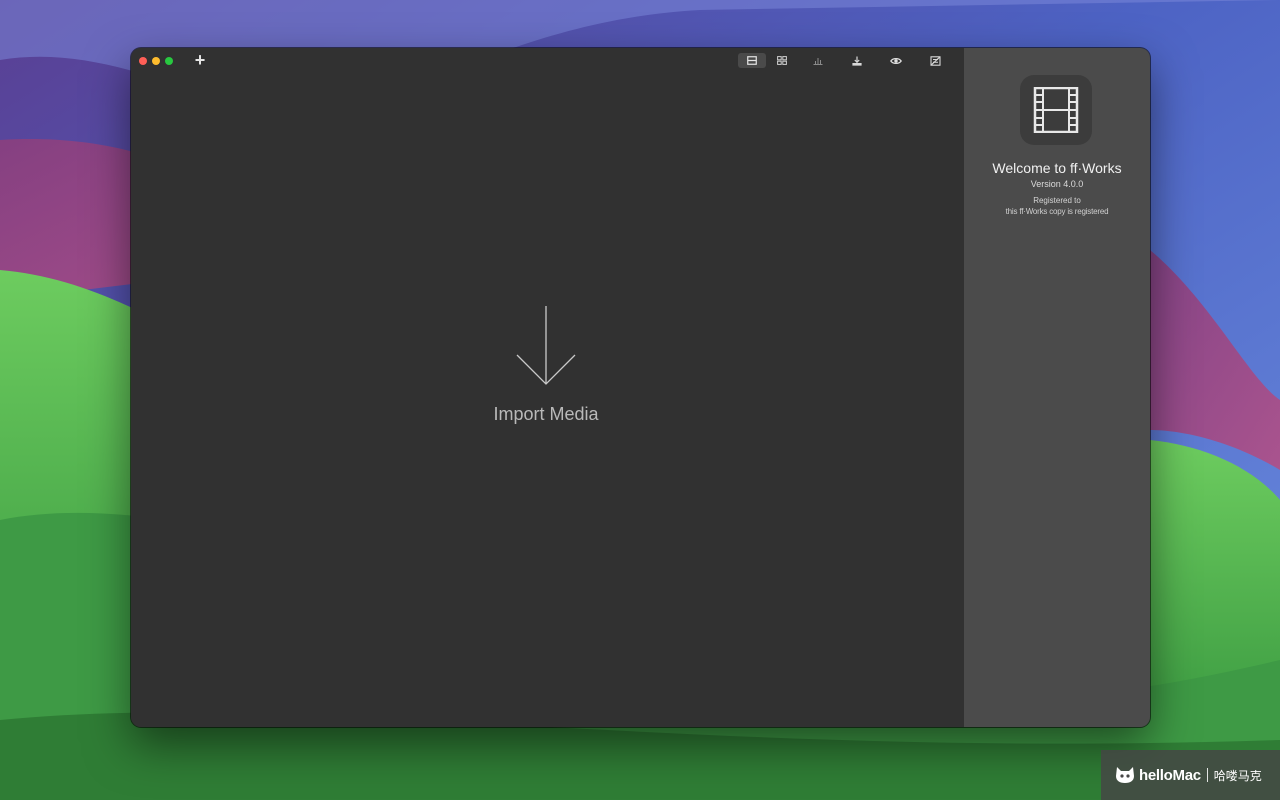 The width and height of the screenshot is (1280, 800). Describe the element at coordinates (1057, 211) in the screenshot. I see `registered-name: this ff·Works copy is registered` at that location.